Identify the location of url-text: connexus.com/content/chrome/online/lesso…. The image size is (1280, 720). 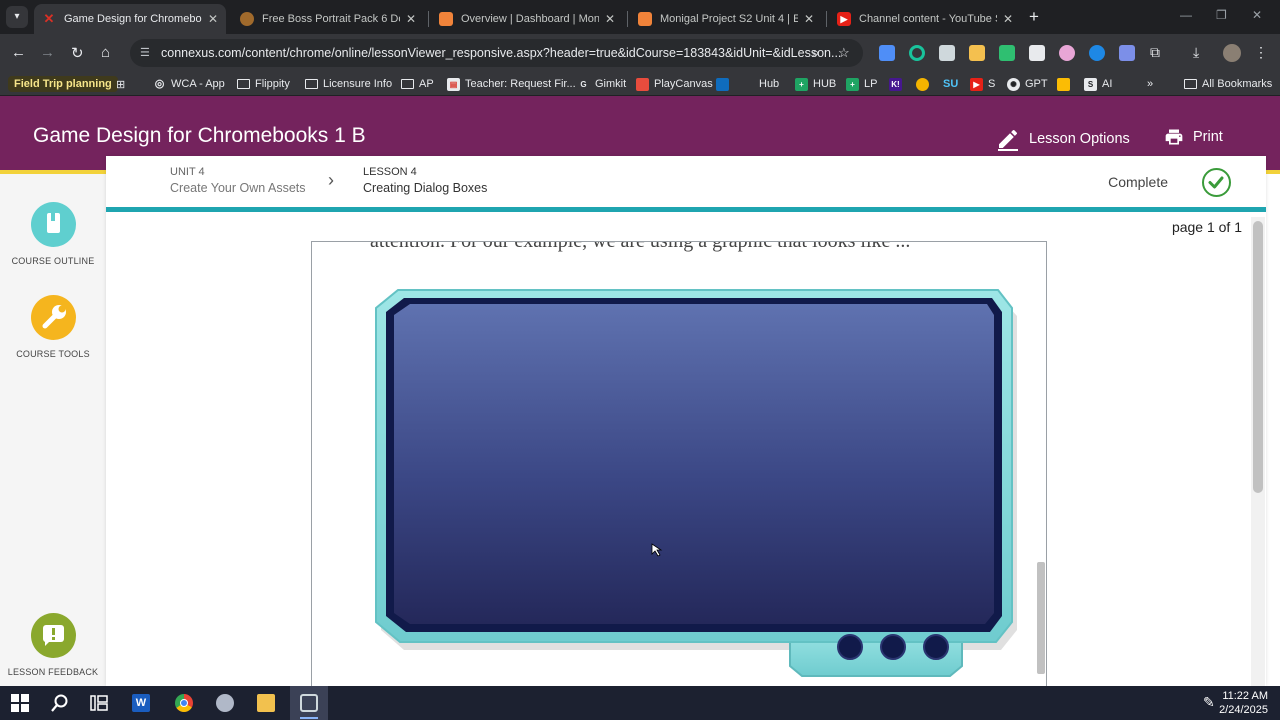
(501, 53).